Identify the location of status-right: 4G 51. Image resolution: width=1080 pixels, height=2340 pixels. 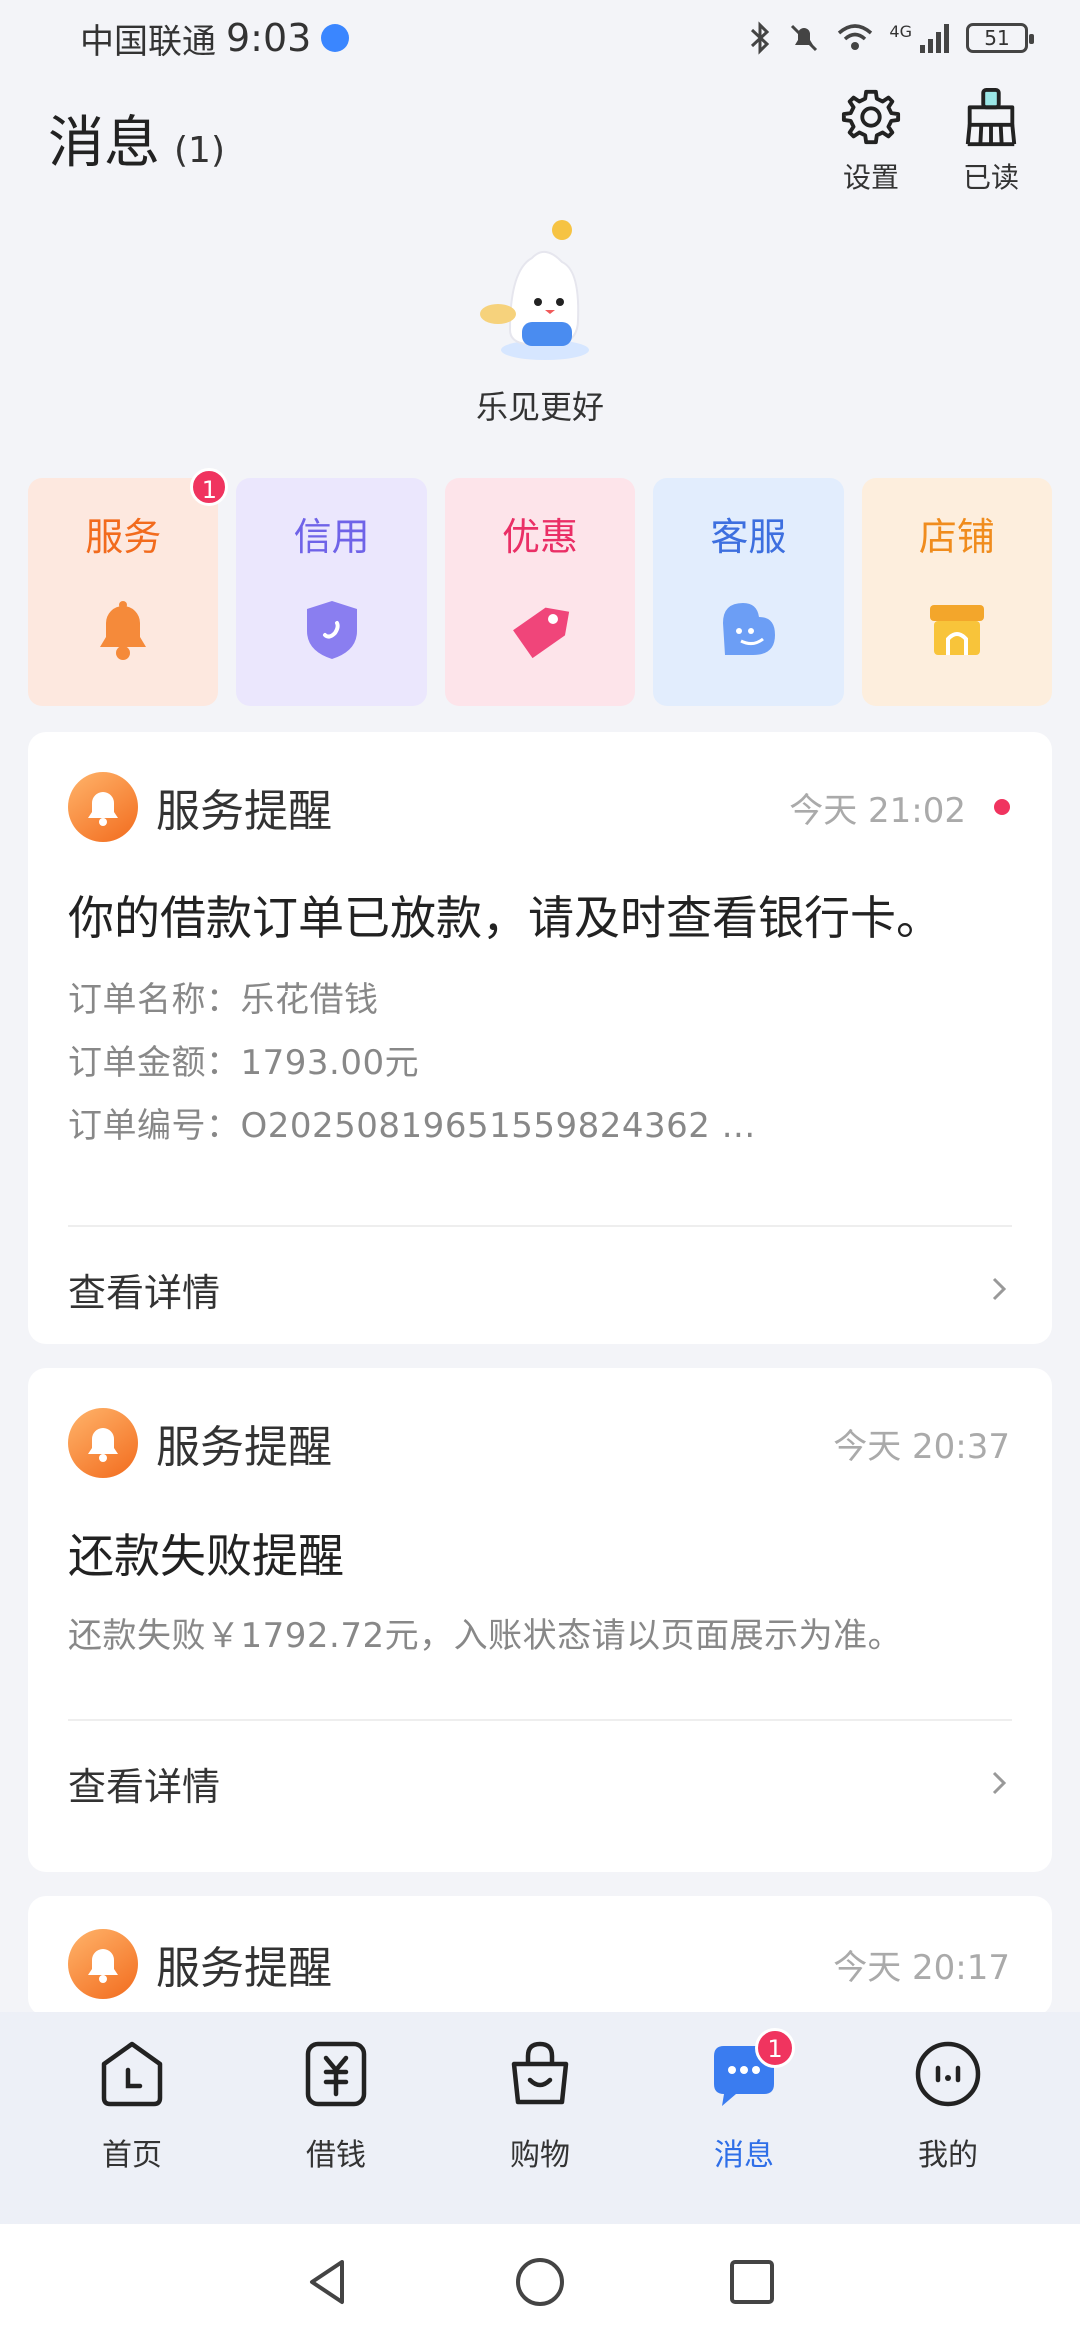
(890, 38).